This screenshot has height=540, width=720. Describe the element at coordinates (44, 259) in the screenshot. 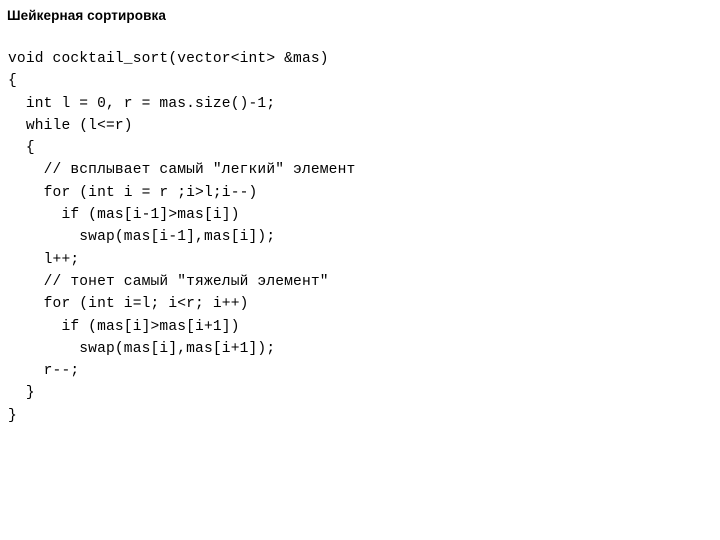

I see `code-line: l++;` at that location.